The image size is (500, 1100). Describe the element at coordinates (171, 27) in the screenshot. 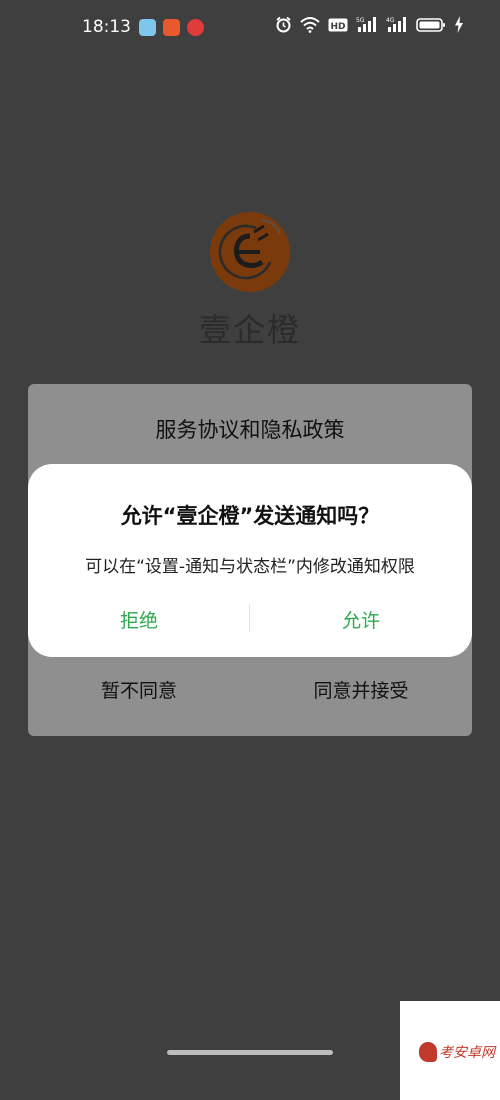

I see `news-icon` at that location.